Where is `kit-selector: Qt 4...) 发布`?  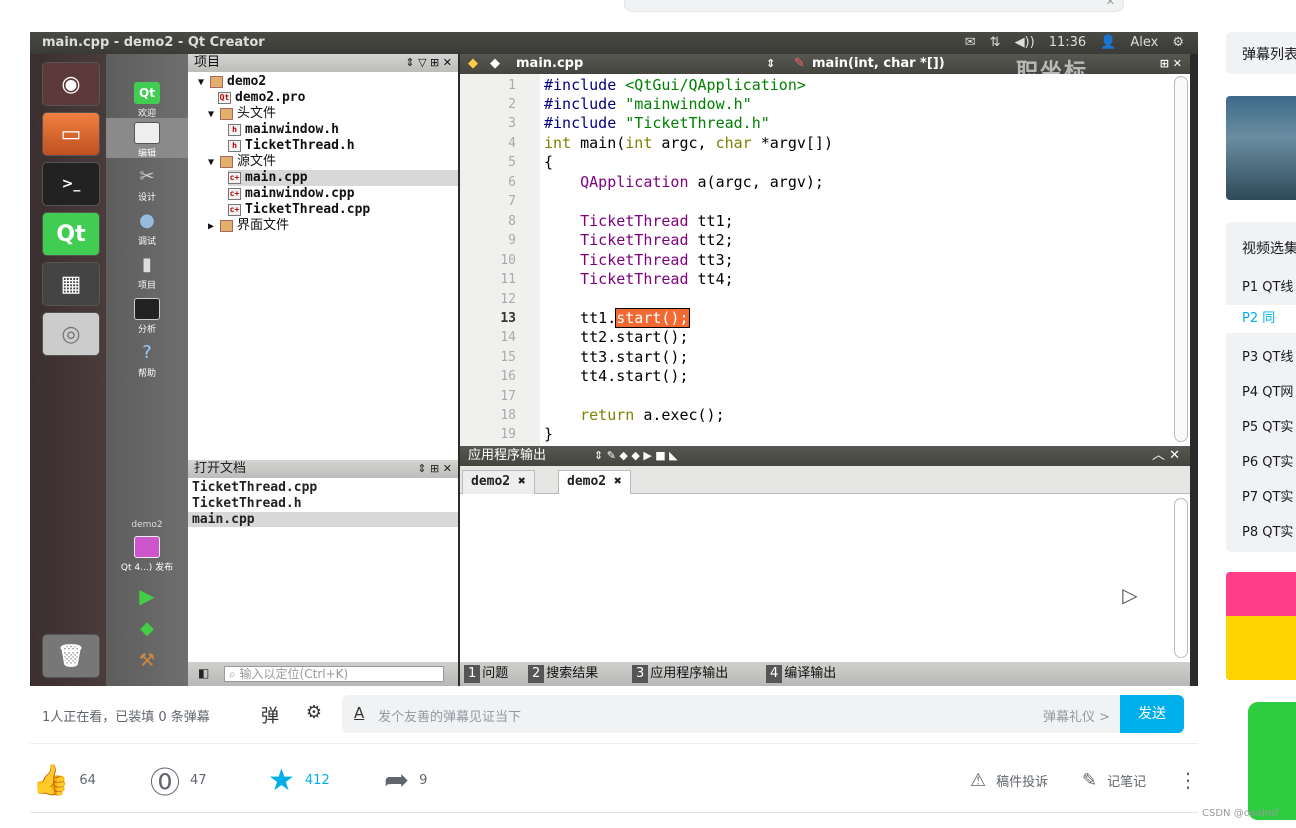 kit-selector: Qt 4...) 发布 is located at coordinates (147, 554).